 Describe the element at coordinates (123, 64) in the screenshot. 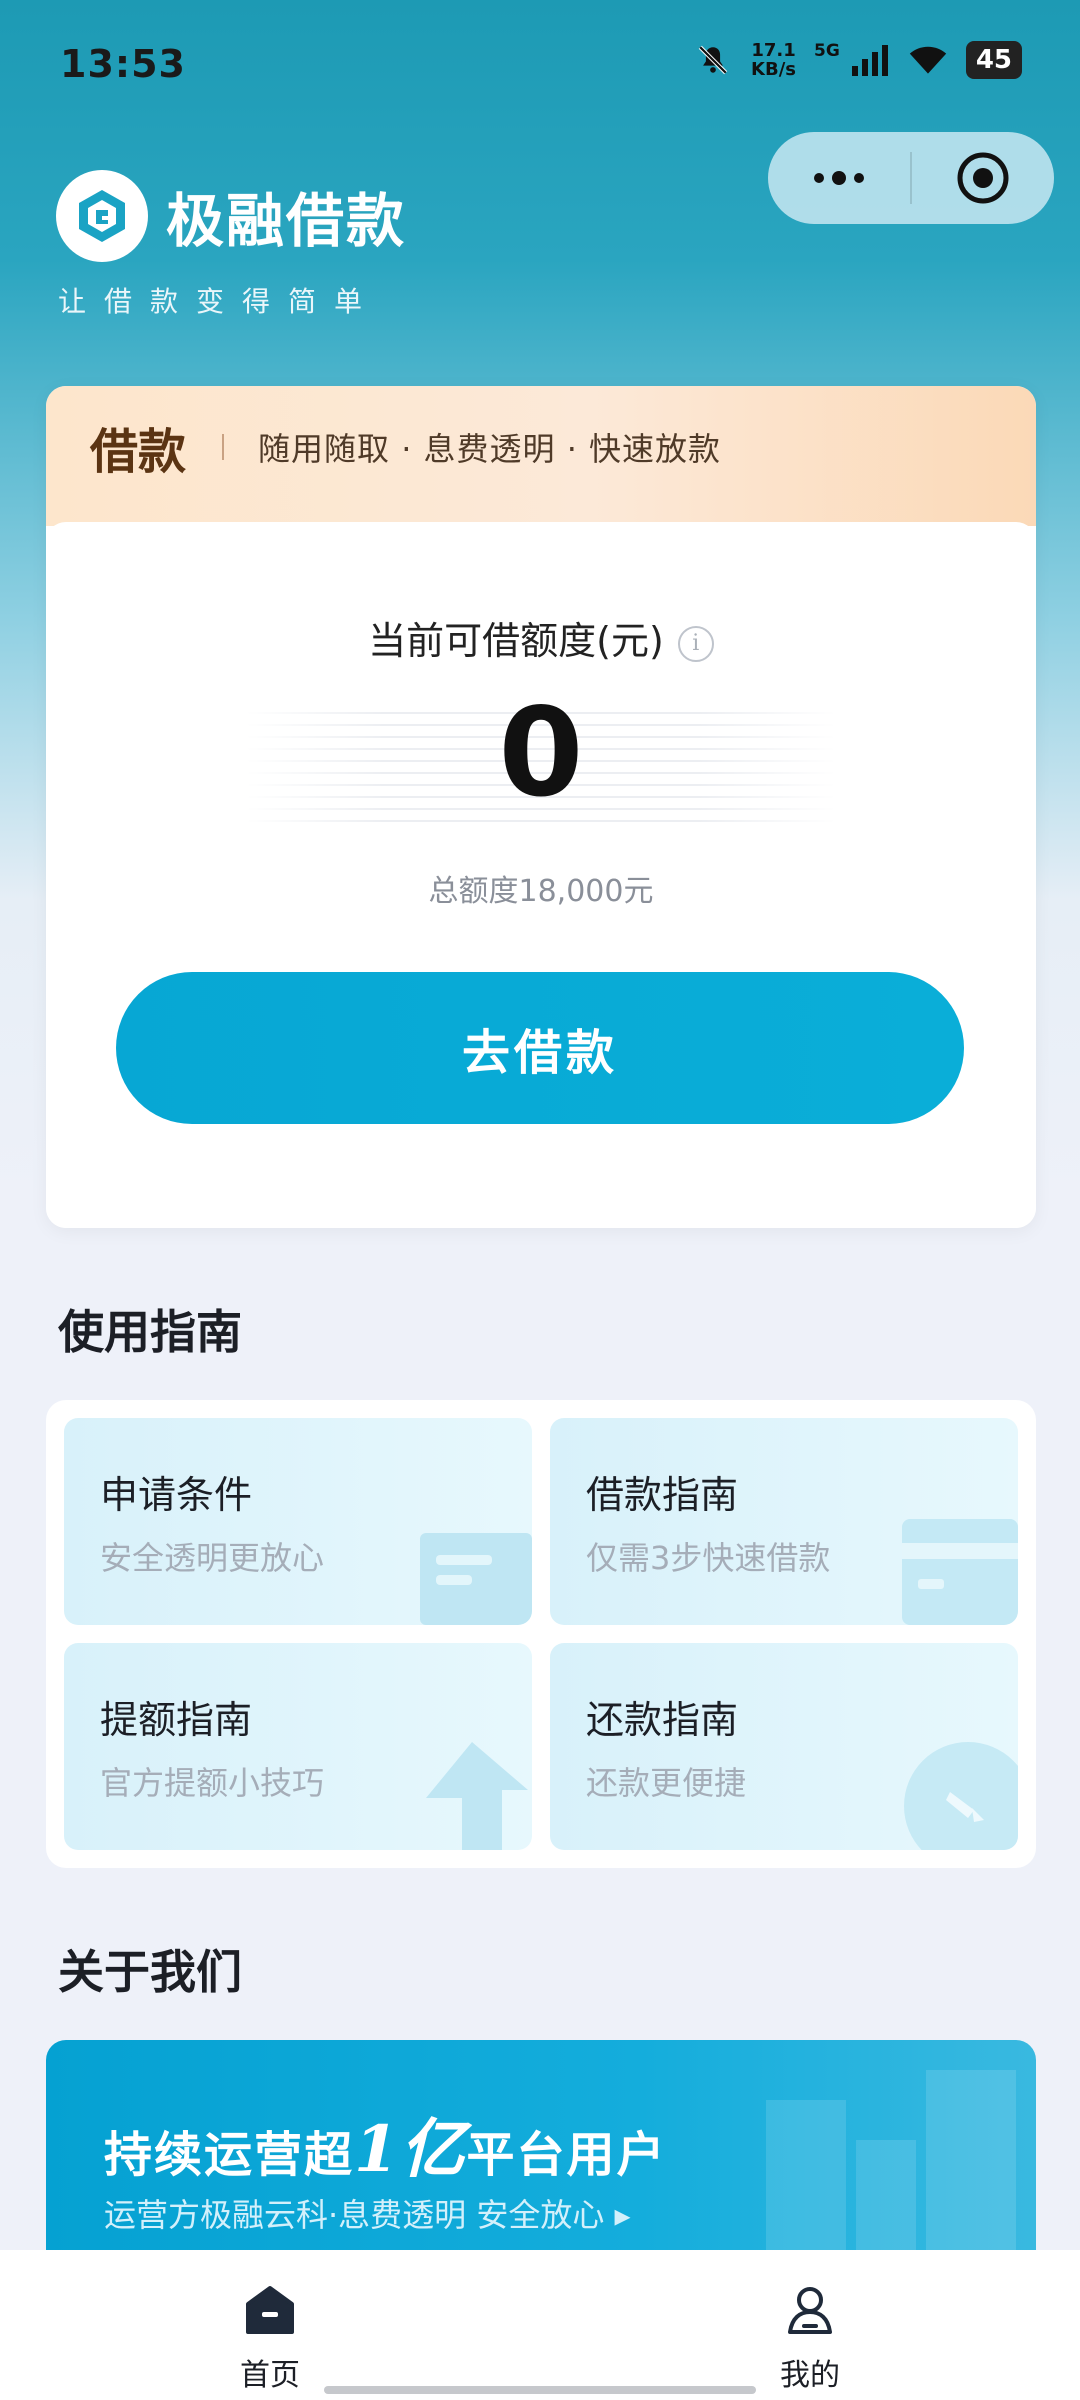

I see `status-time: 13:53` at that location.